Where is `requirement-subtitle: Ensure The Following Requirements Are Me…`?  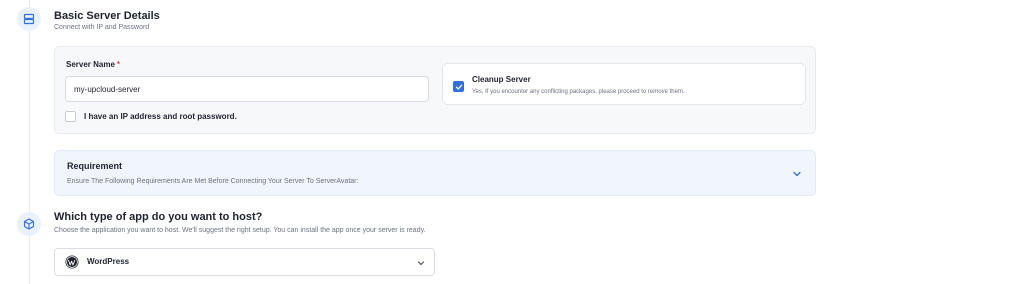
requirement-subtitle: Ensure The Following Requirements Are Me… is located at coordinates (213, 181).